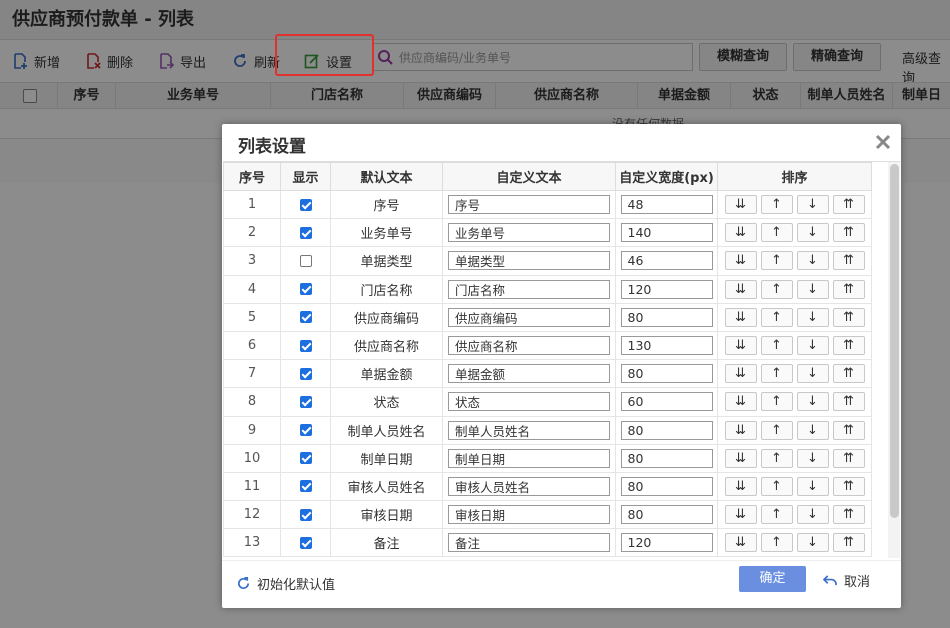 The height and width of the screenshot is (628, 950). What do you see at coordinates (883, 142) in the screenshot?
I see `close-icon` at bounding box center [883, 142].